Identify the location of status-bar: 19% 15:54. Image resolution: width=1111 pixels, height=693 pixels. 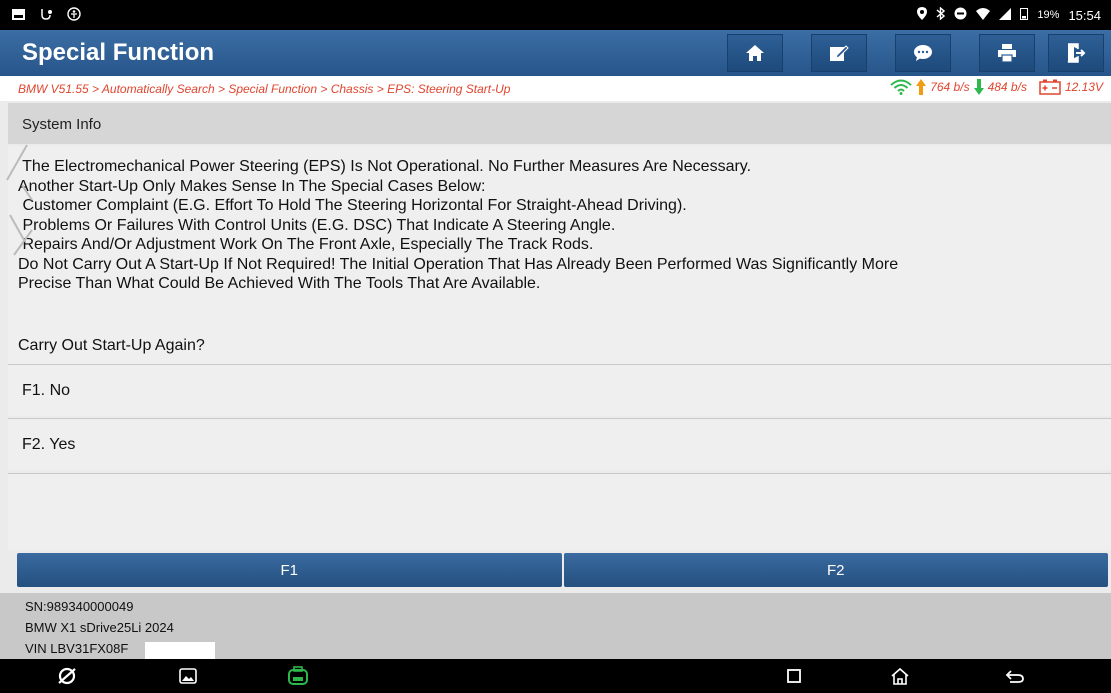
(555, 15).